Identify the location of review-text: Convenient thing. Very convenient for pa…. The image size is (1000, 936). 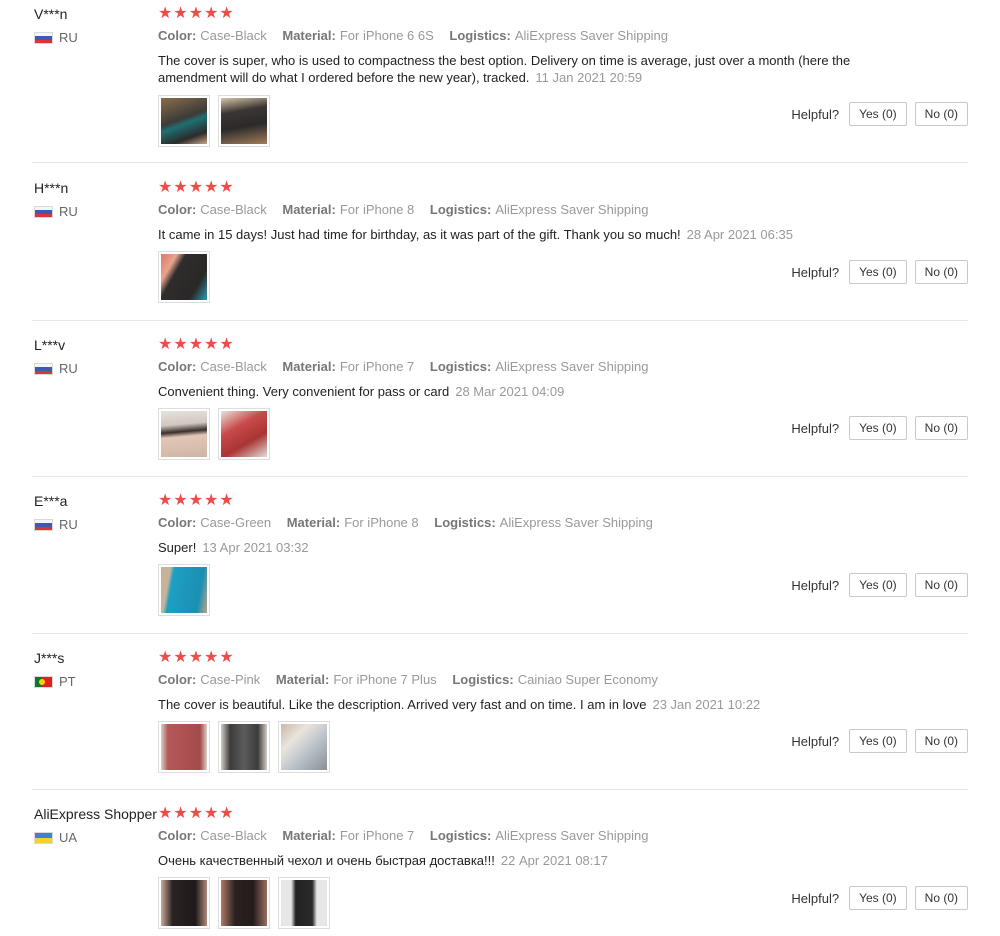
(304, 391).